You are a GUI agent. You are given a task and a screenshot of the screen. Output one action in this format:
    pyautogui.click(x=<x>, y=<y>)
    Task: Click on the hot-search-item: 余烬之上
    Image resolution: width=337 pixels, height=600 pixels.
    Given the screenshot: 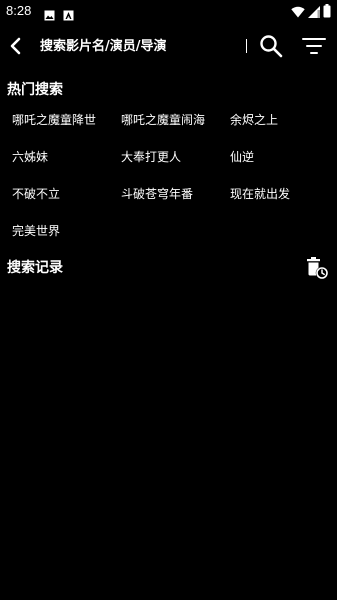 What is the action you would take?
    pyautogui.click(x=254, y=119)
    